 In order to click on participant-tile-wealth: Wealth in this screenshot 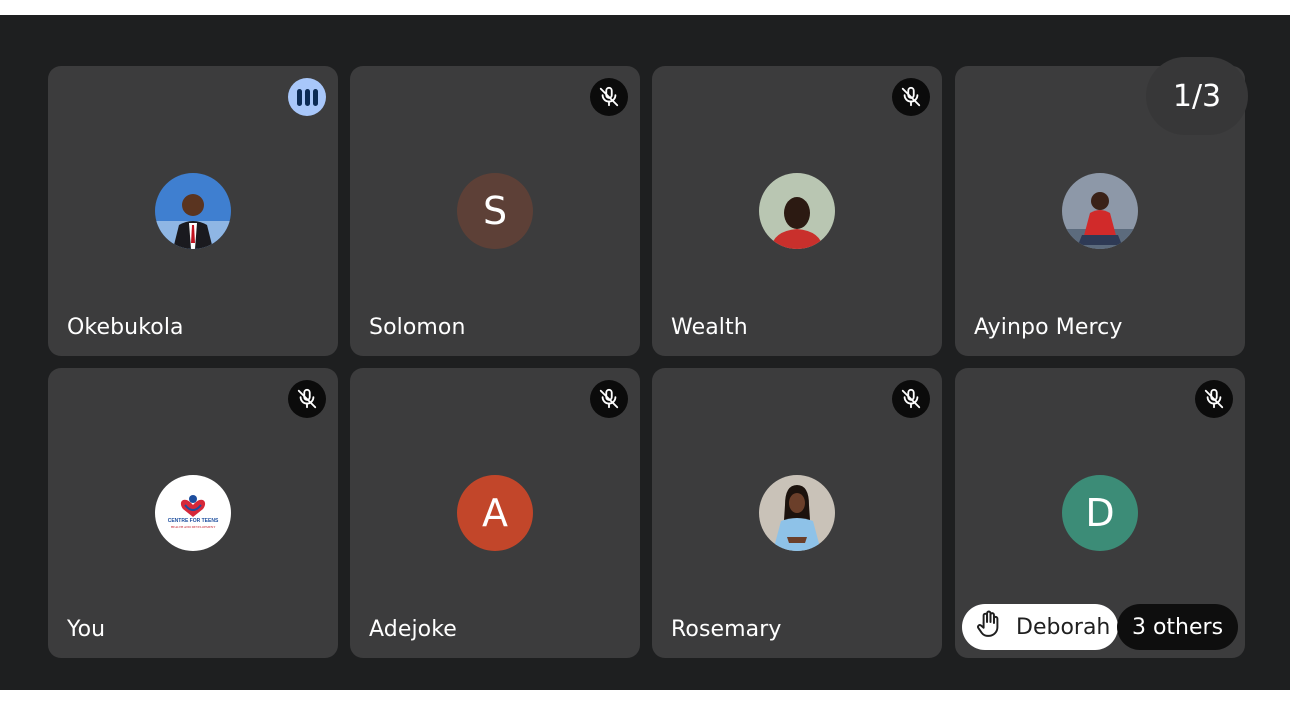, I will do `click(797, 211)`.